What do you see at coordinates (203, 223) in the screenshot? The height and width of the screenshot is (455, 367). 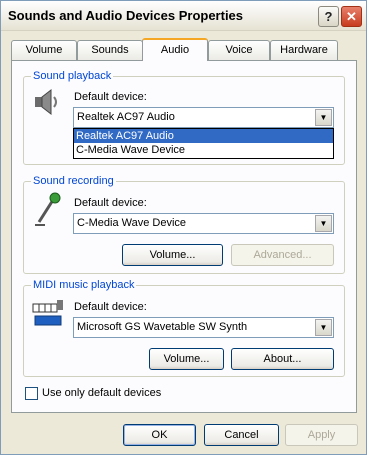 I see `recording-device-select: C-Media Wave Device ▼` at bounding box center [203, 223].